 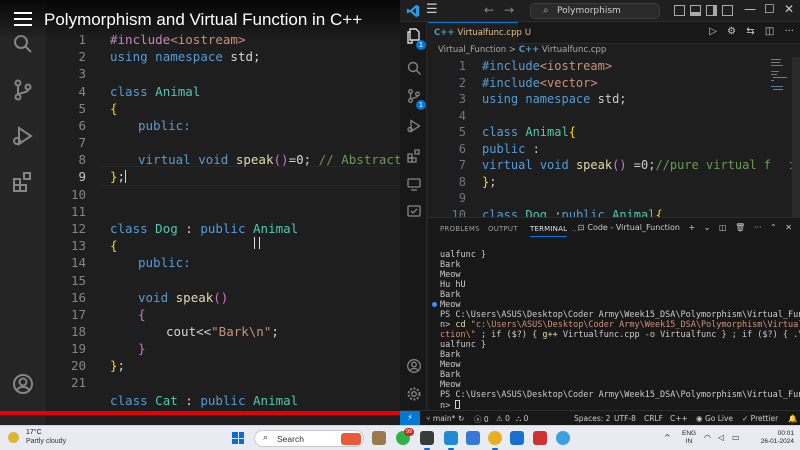 What do you see at coordinates (773, 227) in the screenshot?
I see `maximize-panel-icon: ⌃` at bounding box center [773, 227].